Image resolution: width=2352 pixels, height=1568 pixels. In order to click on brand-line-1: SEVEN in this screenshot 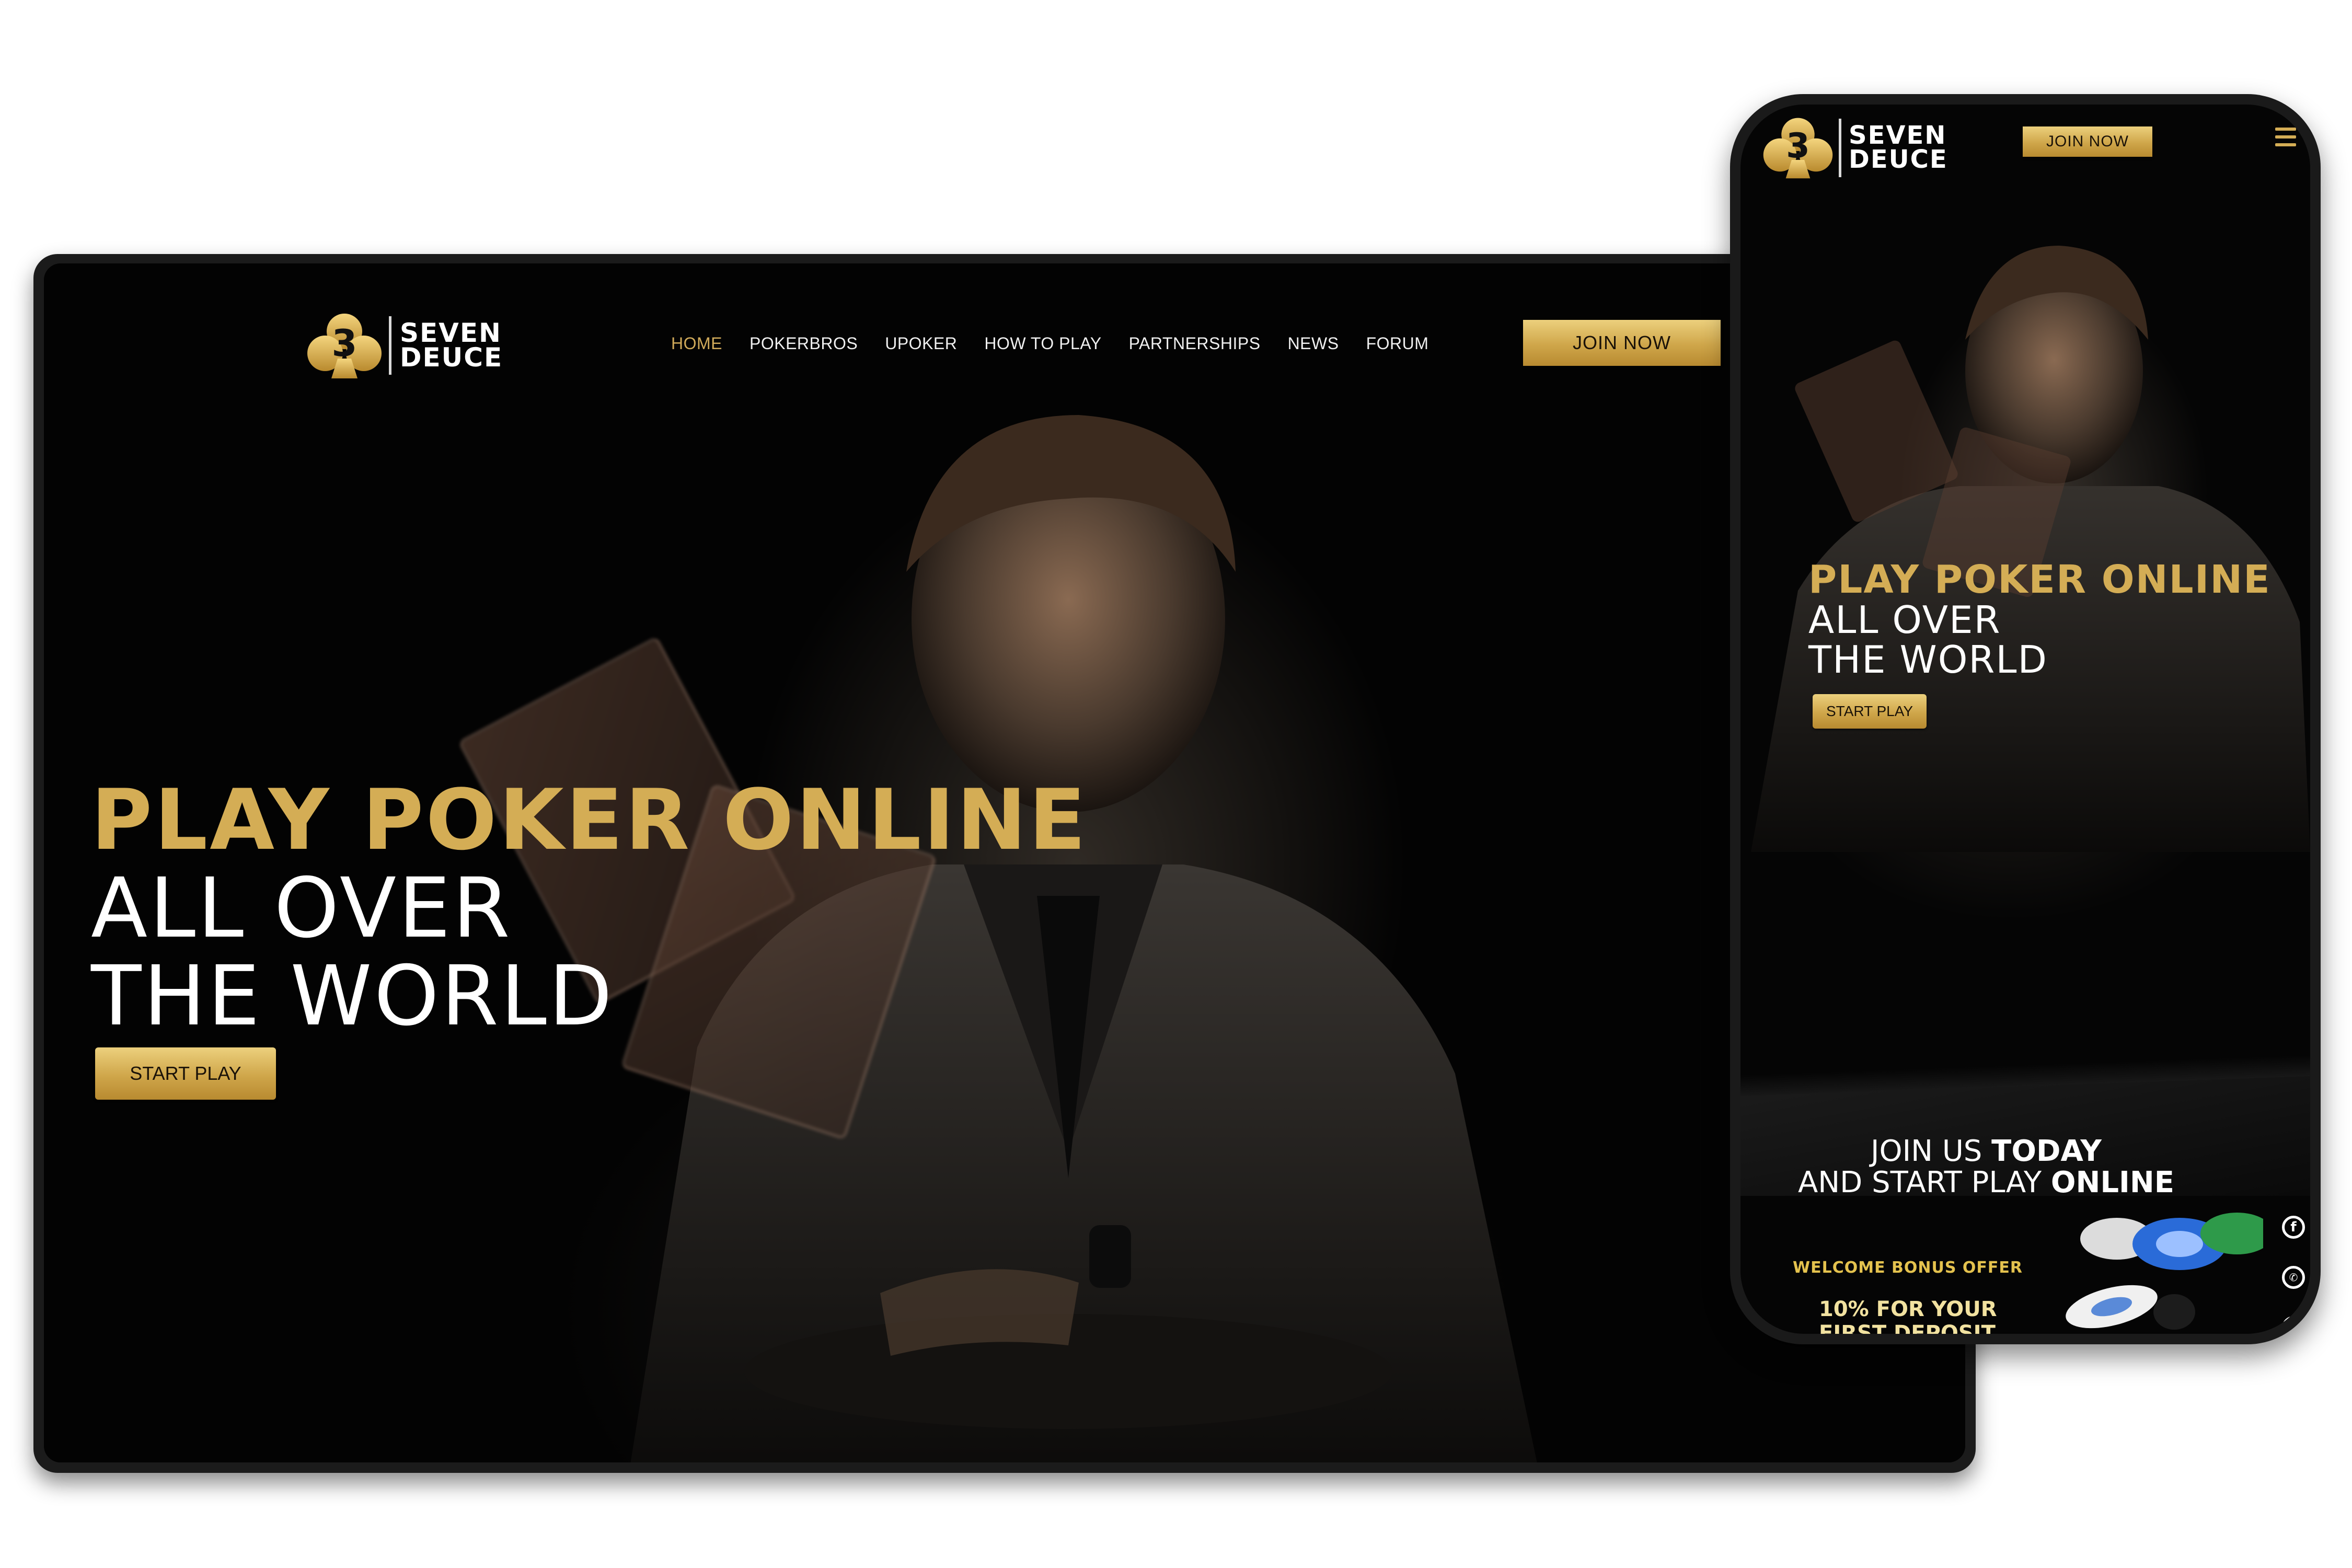, I will do `click(451, 332)`.